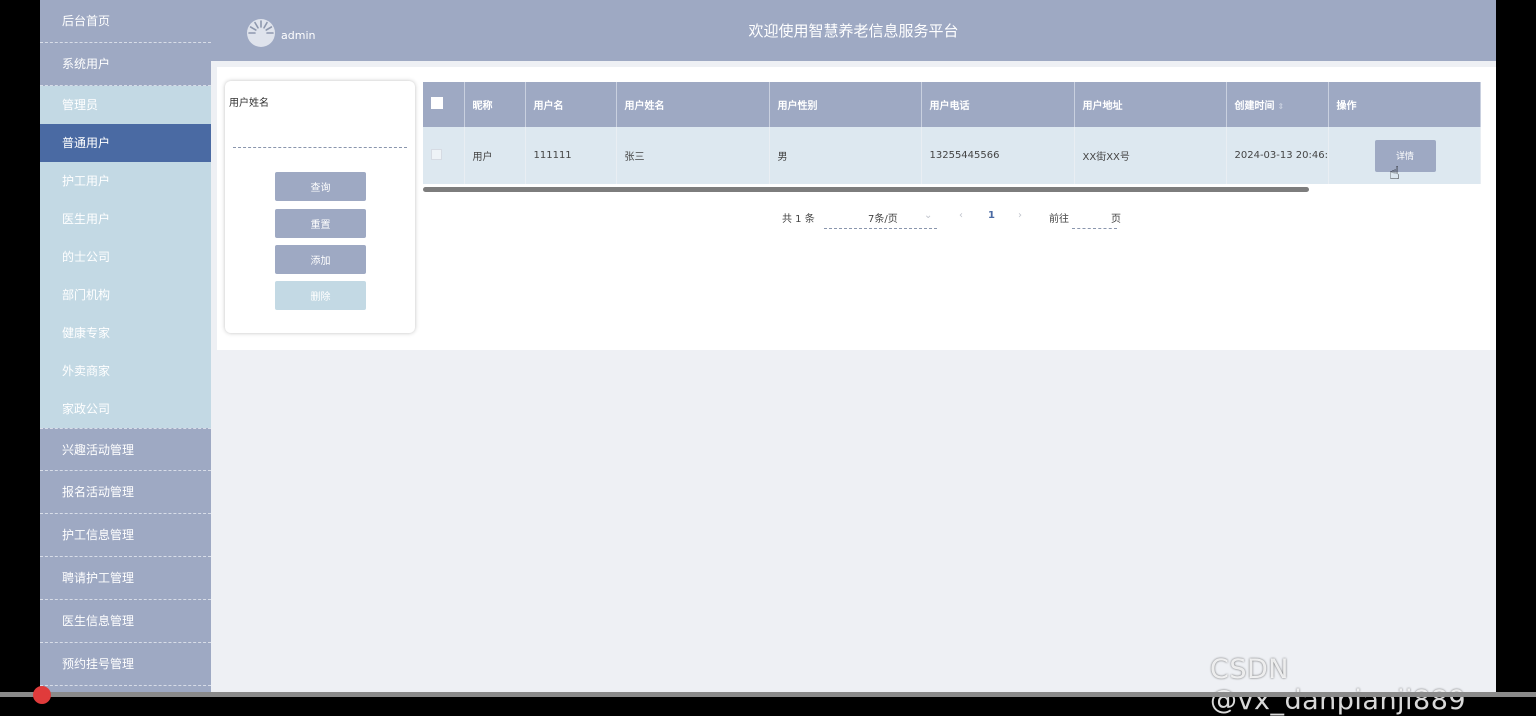 This screenshot has width=1536, height=716. Describe the element at coordinates (845, 155) in the screenshot. I see `cell-gender: 男` at that location.